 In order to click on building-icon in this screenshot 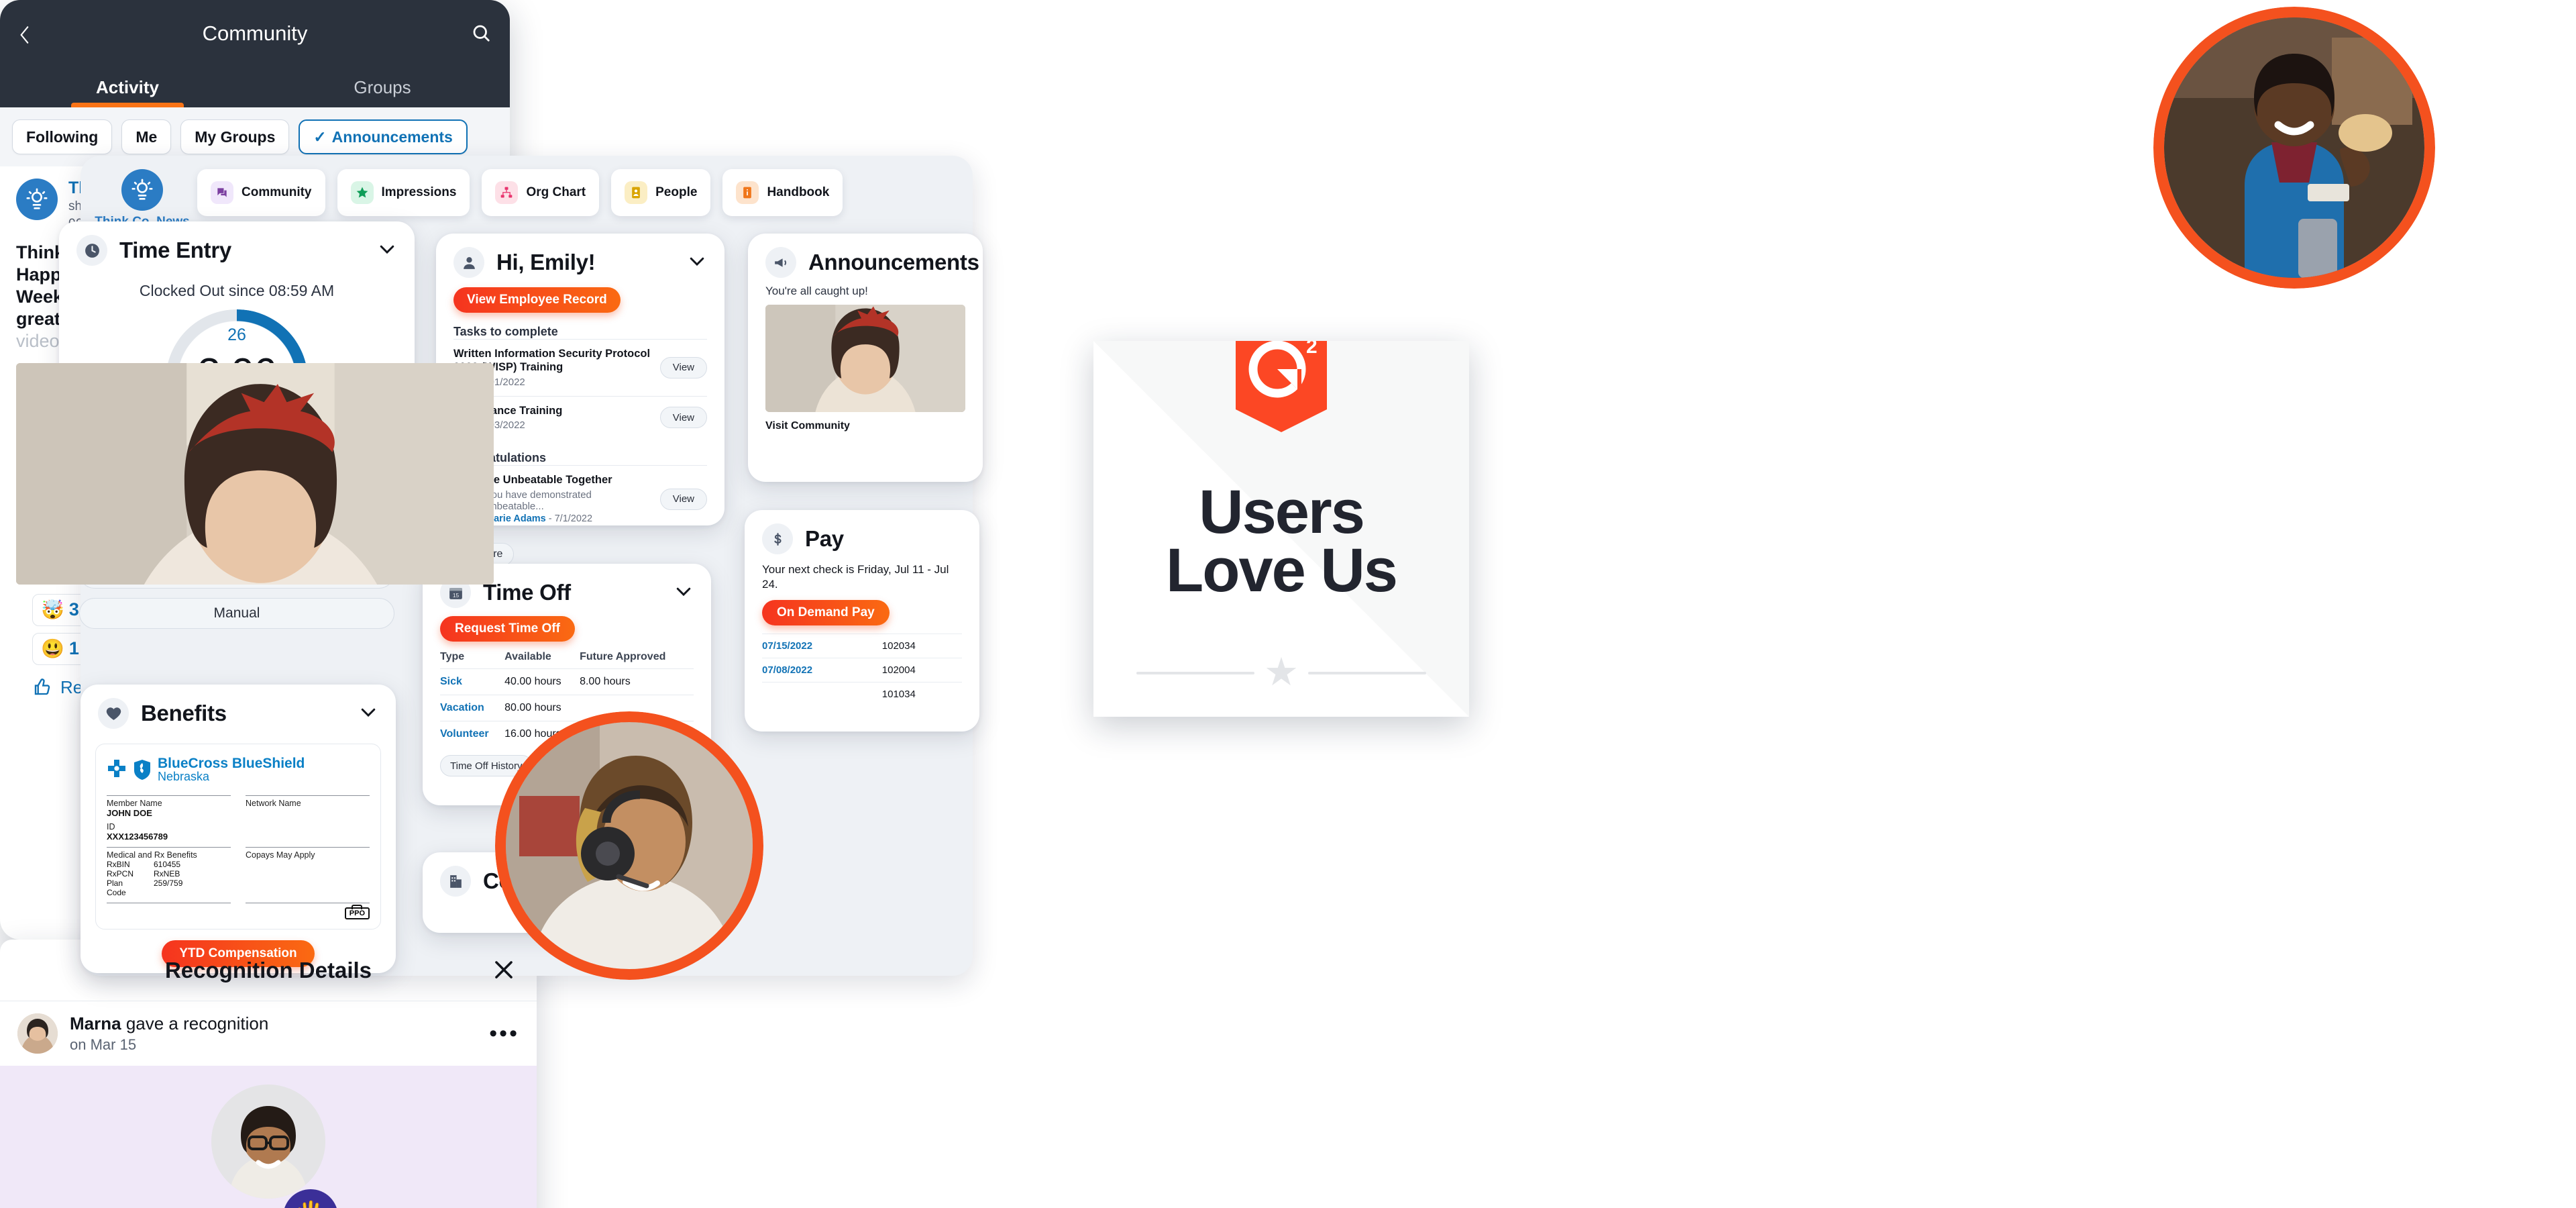, I will do `click(455, 881)`.